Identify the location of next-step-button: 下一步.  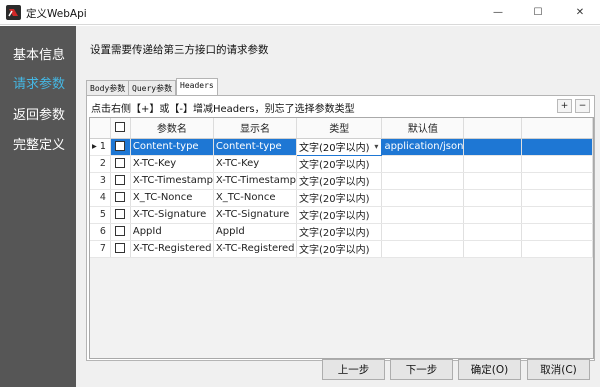
(421, 369).